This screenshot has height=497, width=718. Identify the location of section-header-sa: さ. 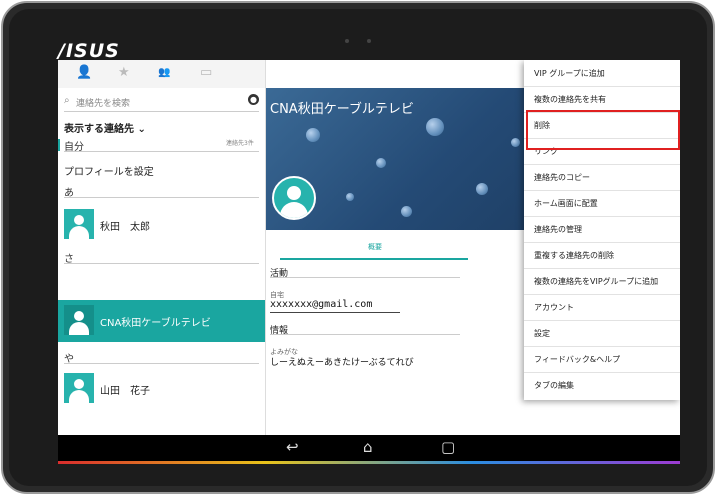
(161, 257).